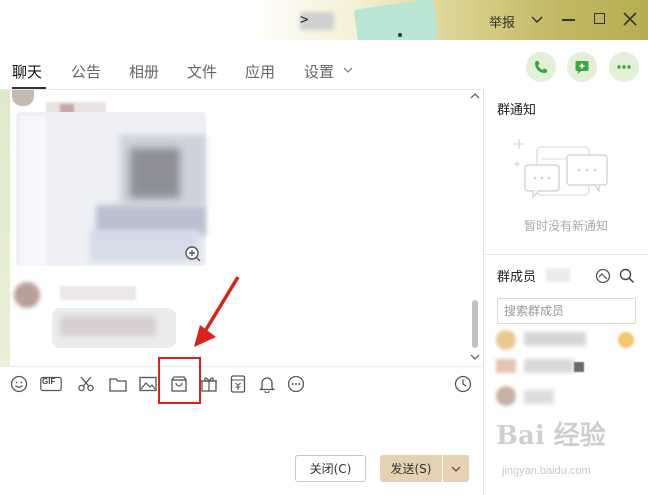  I want to click on tab-chat: 聊天, so click(27, 71).